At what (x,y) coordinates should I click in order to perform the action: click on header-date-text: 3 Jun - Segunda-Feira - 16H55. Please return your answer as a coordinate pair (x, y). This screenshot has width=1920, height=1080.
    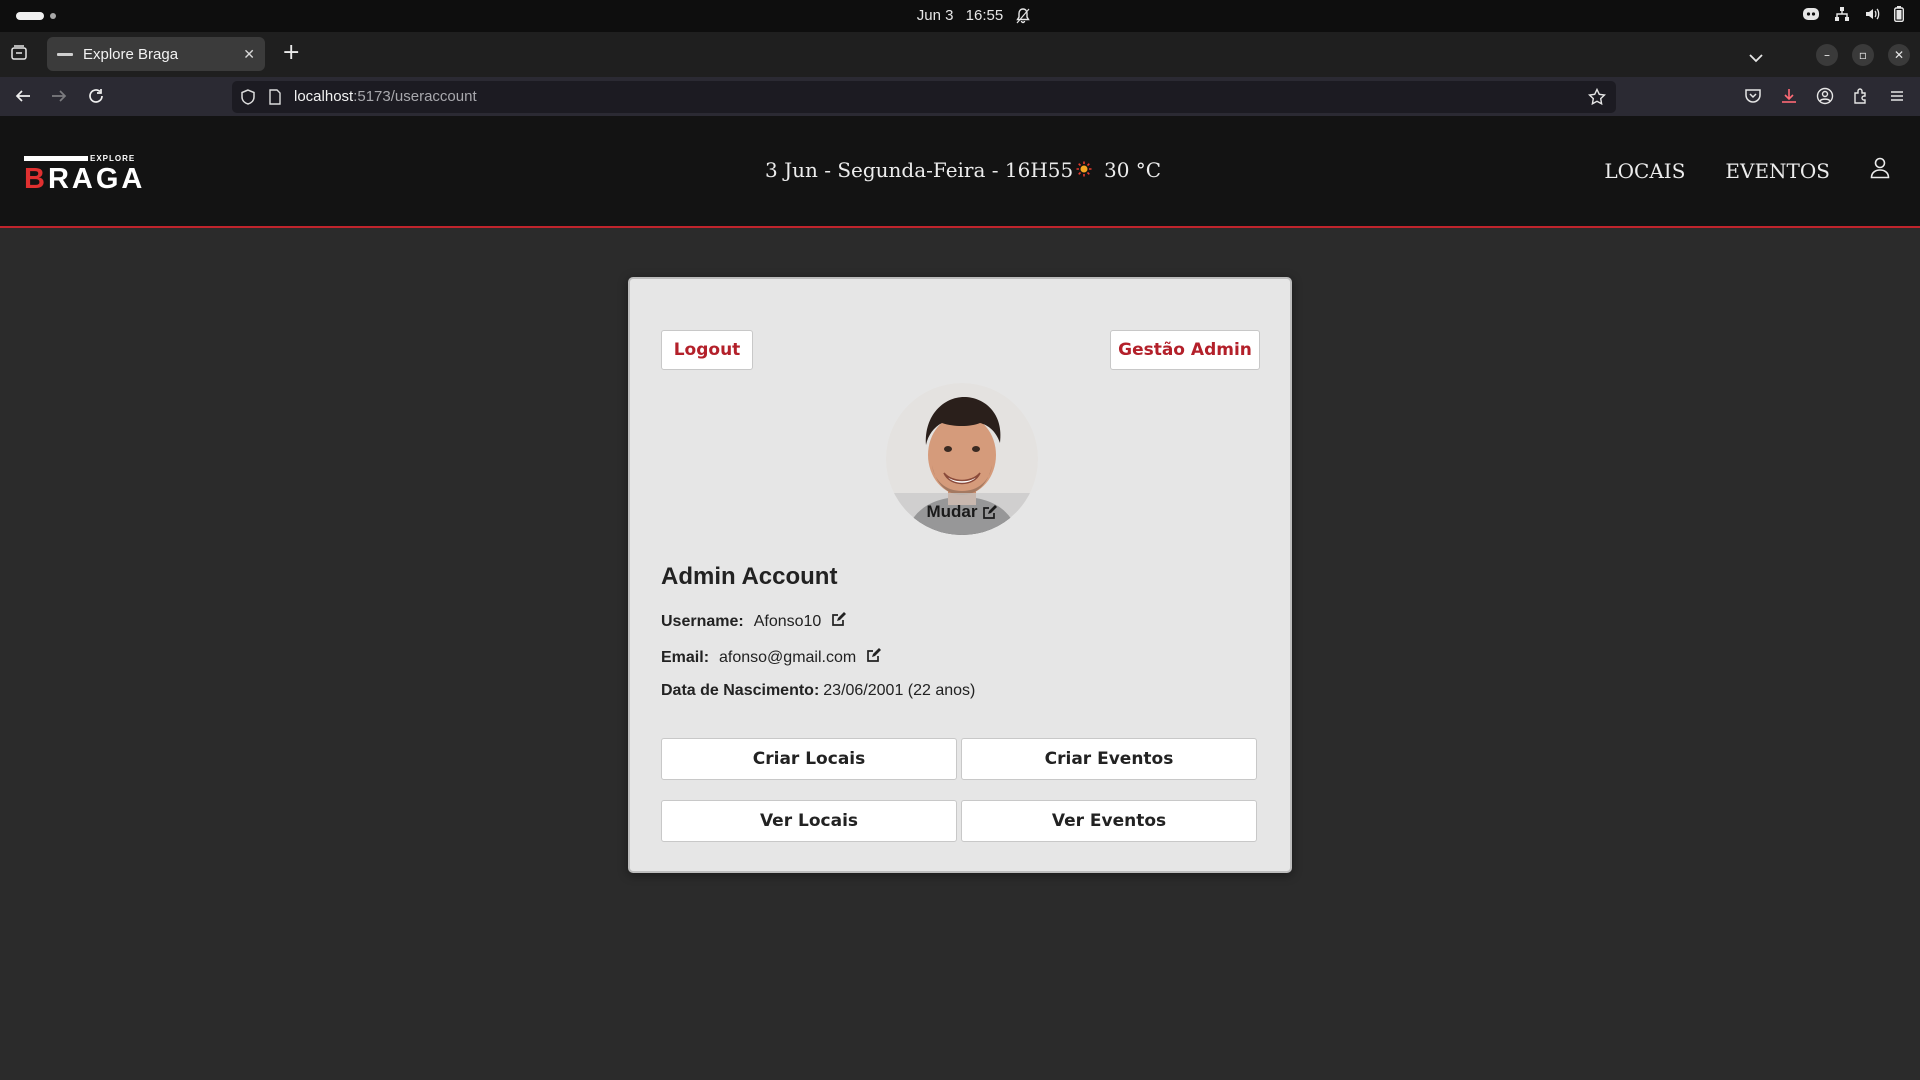
    Looking at the image, I should click on (919, 170).